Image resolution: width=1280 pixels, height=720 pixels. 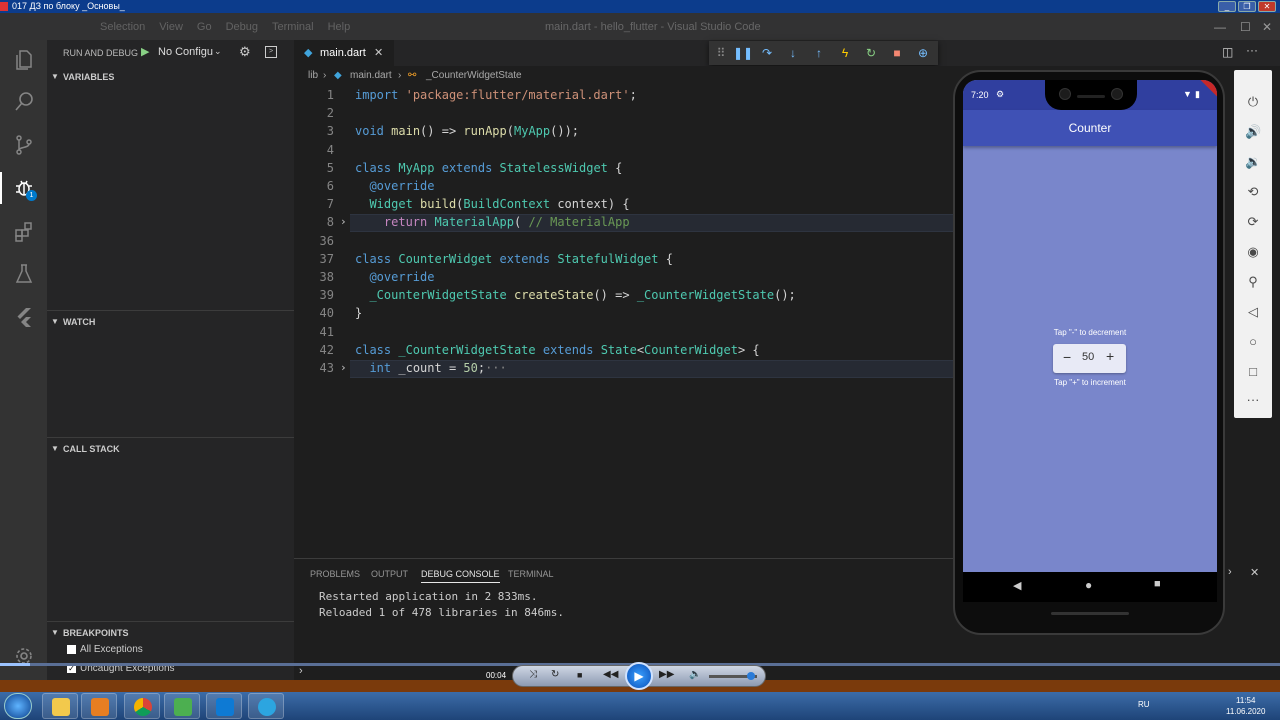 I want to click on rotate-right-icon: ⟳, so click(x=1253, y=222).